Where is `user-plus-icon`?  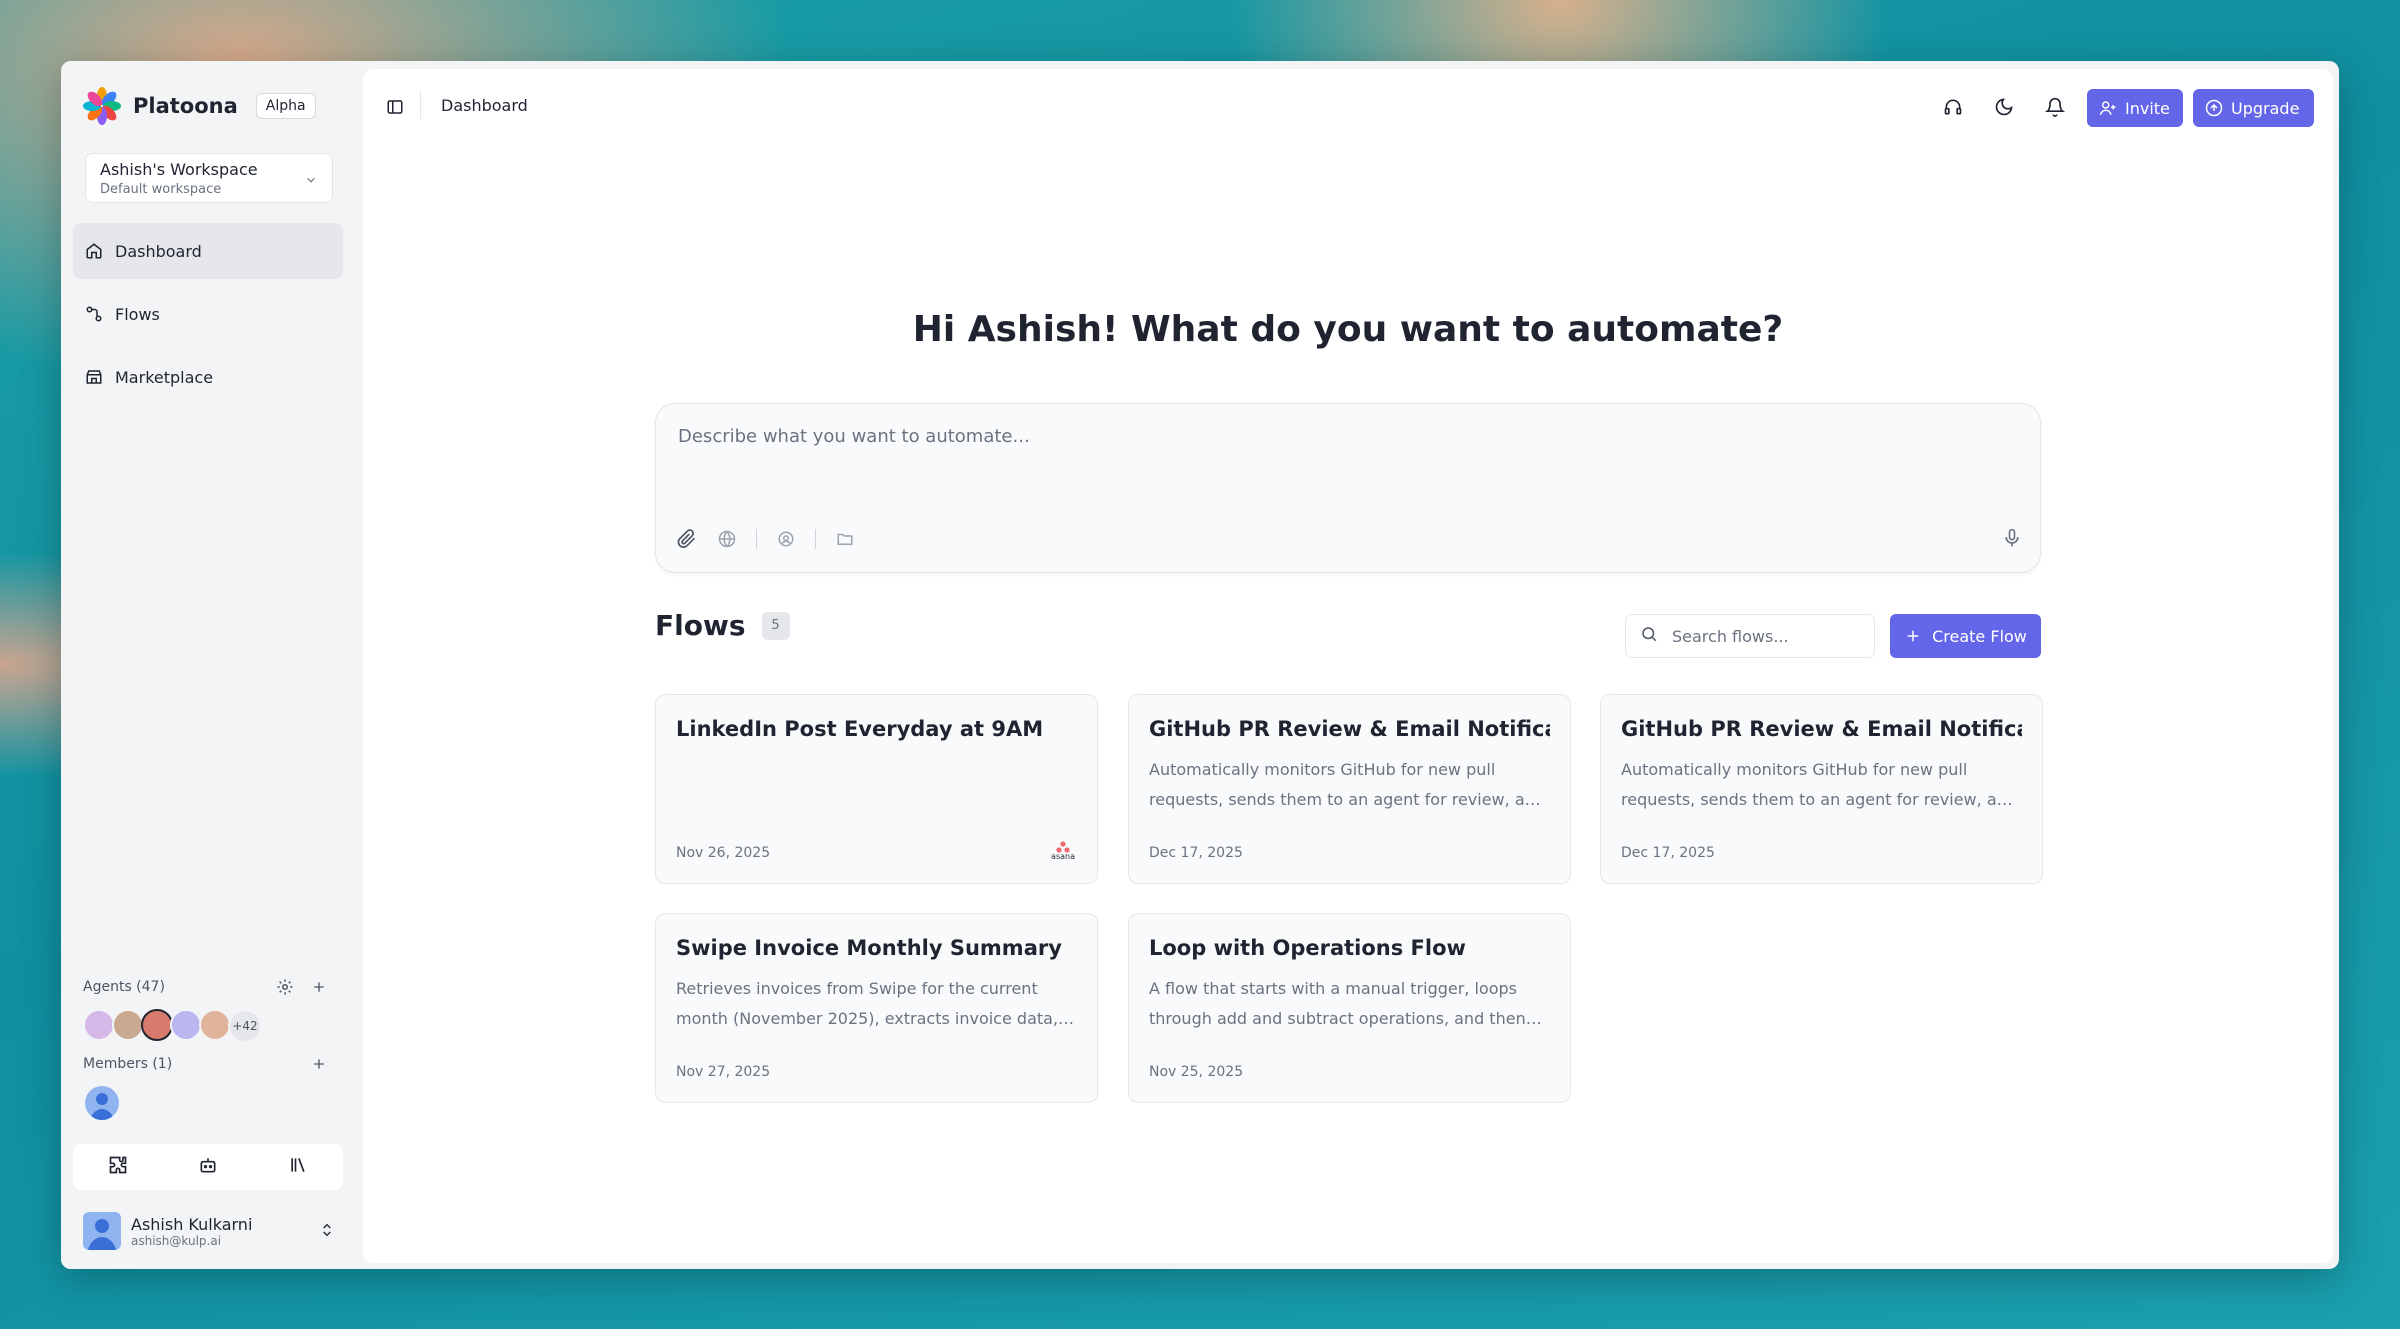 user-plus-icon is located at coordinates (2108, 108).